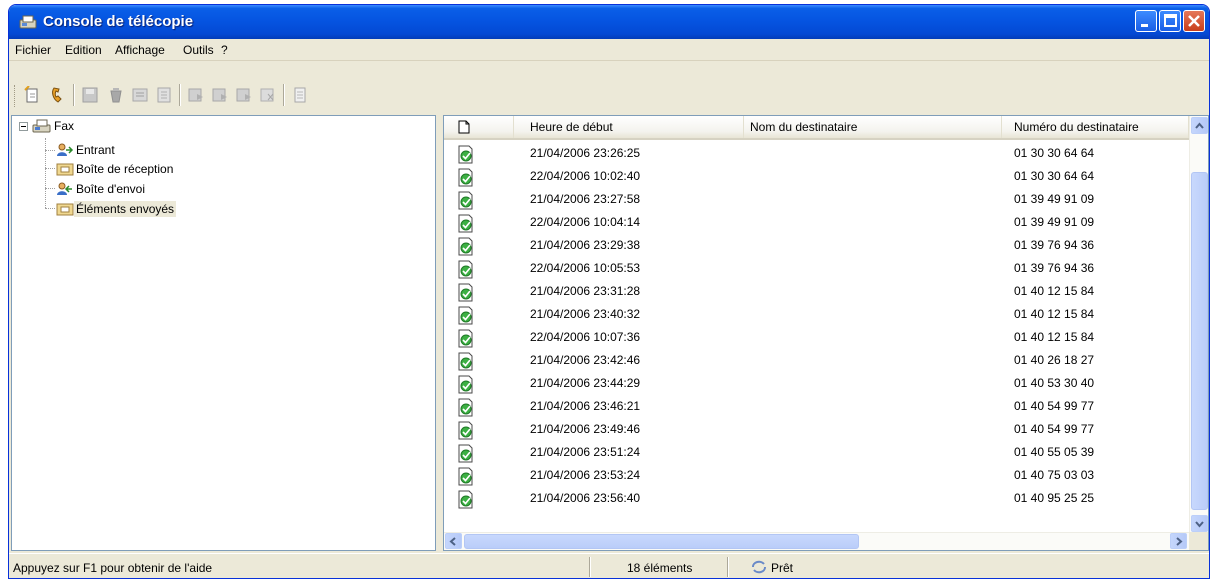  I want to click on toolbar-grip, so click(15, 96).